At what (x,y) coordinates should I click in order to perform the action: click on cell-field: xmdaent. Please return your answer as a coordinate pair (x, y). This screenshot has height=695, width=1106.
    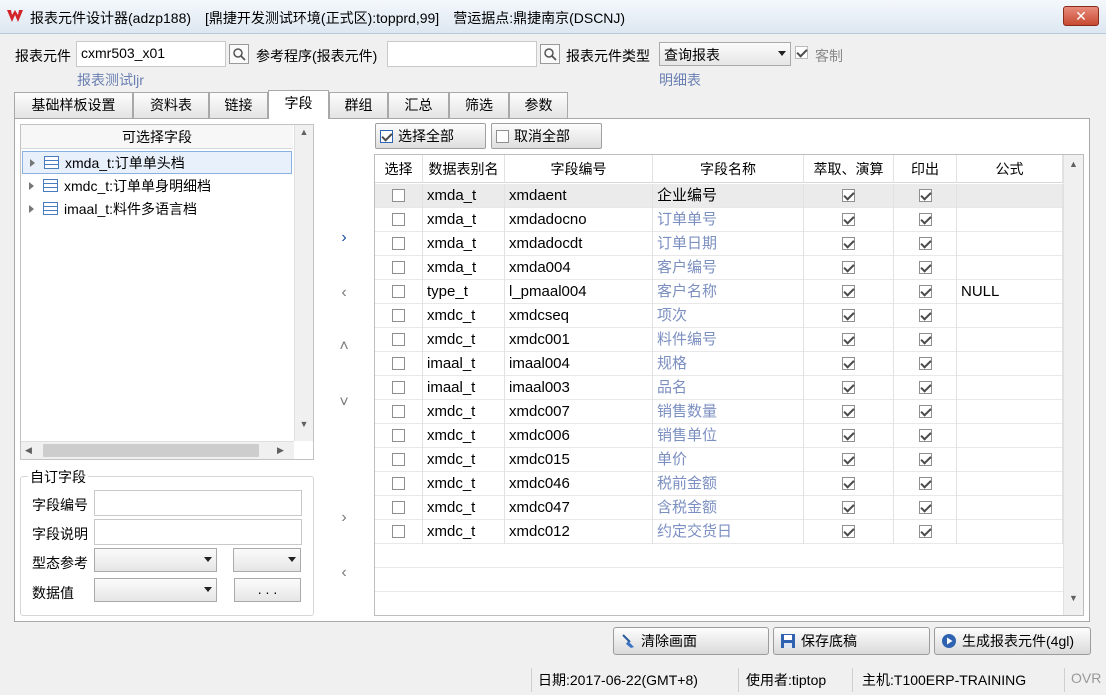
    Looking at the image, I should click on (579, 196).